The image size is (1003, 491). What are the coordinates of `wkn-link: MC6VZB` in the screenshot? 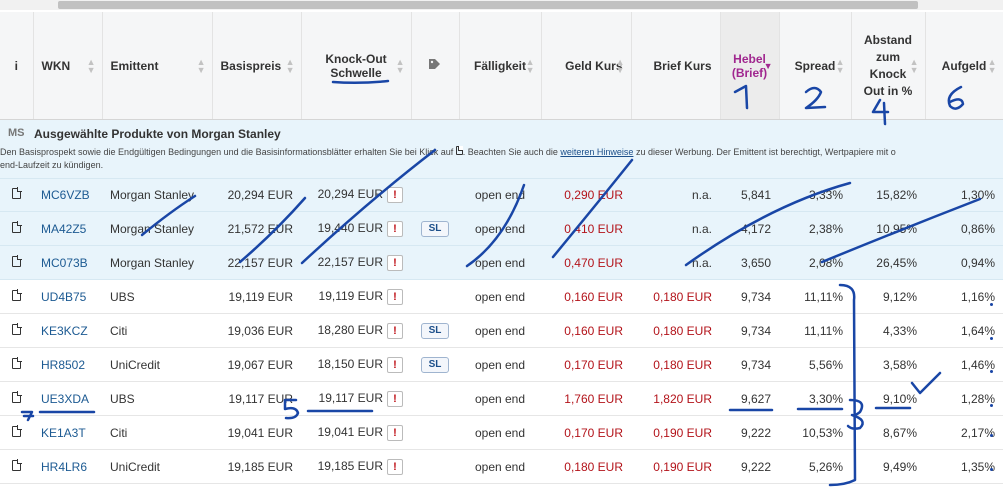 It's located at (67, 195).